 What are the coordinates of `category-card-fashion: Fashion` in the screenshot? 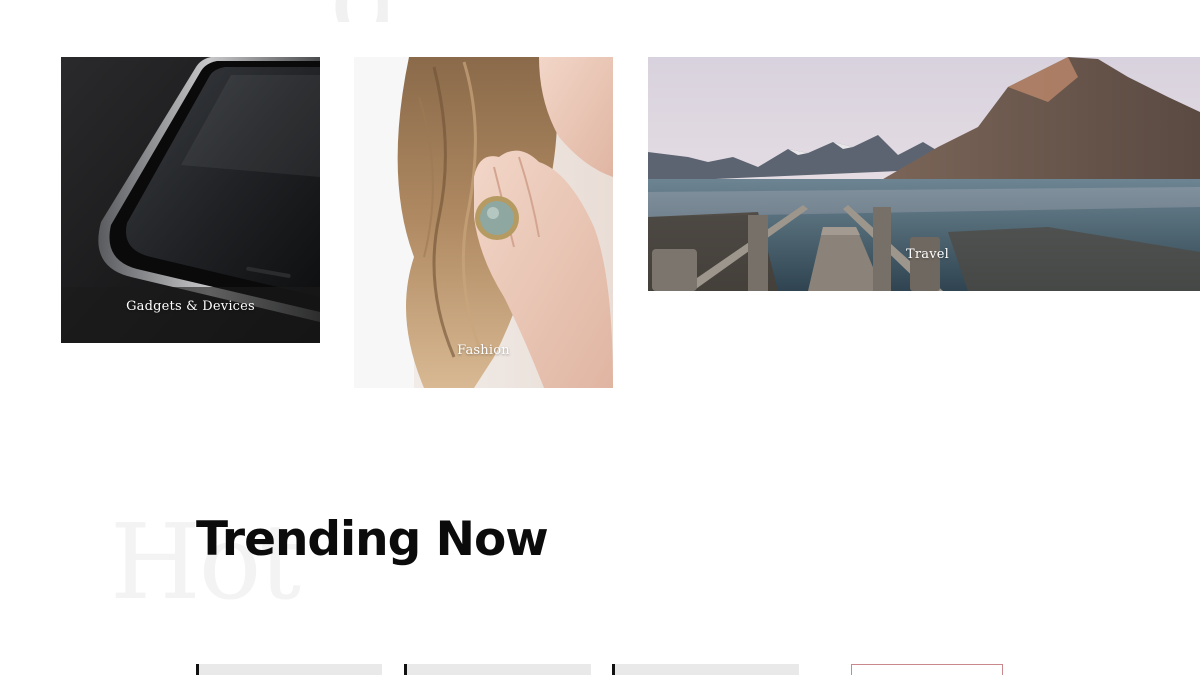 It's located at (483, 222).